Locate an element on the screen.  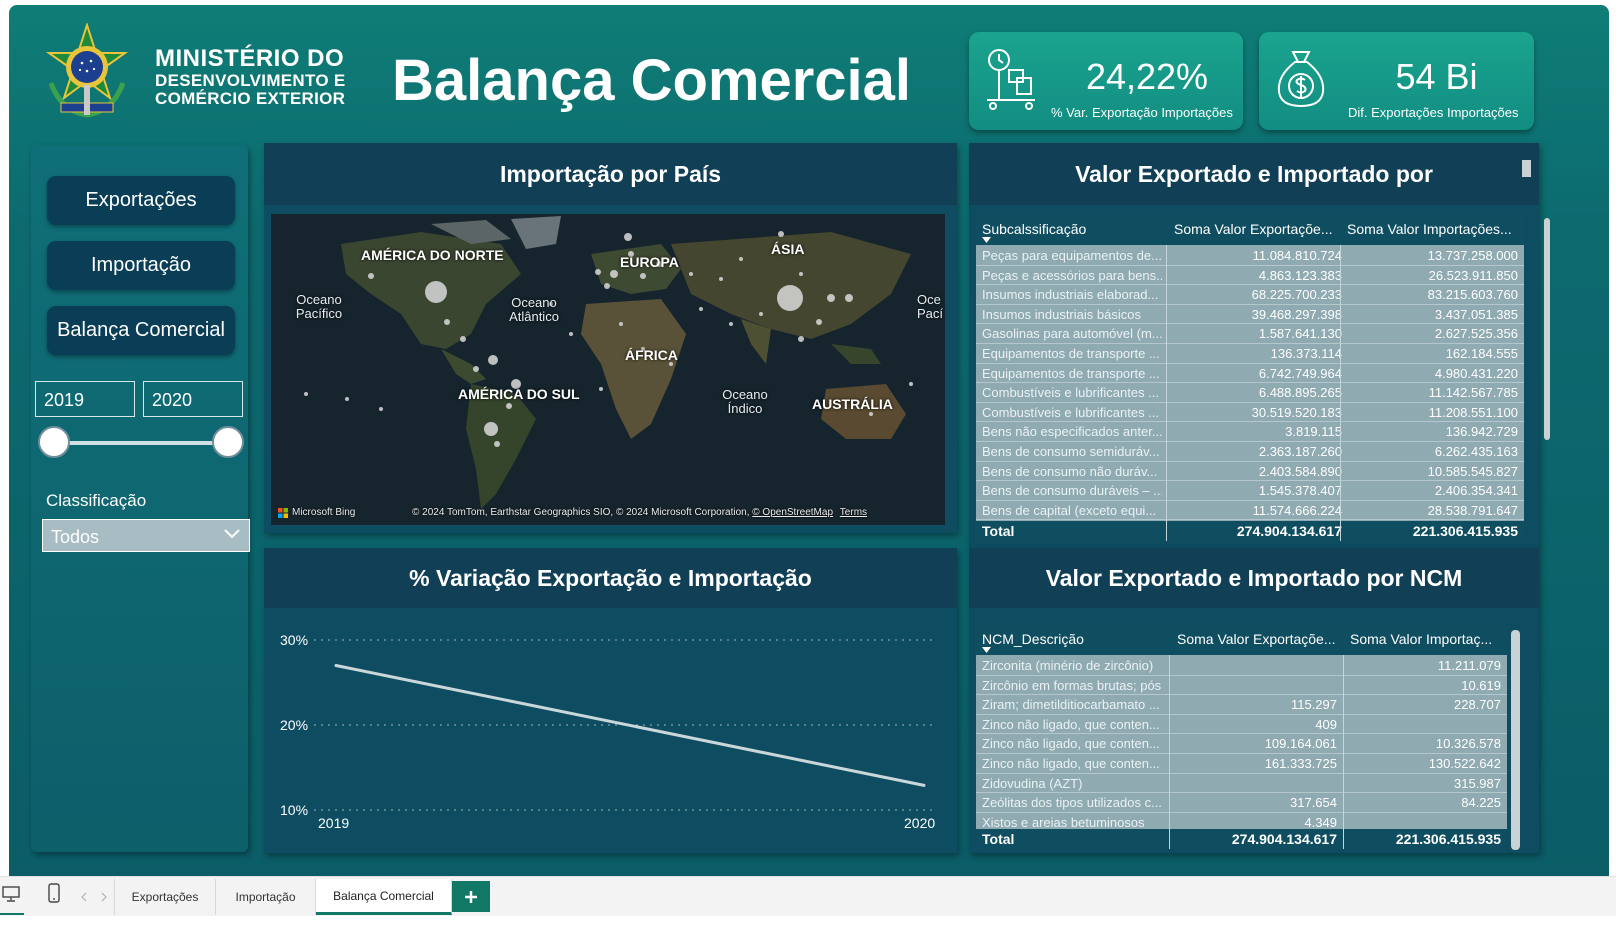
row-export-value: 2.363.187.260 is located at coordinates (1300, 451).